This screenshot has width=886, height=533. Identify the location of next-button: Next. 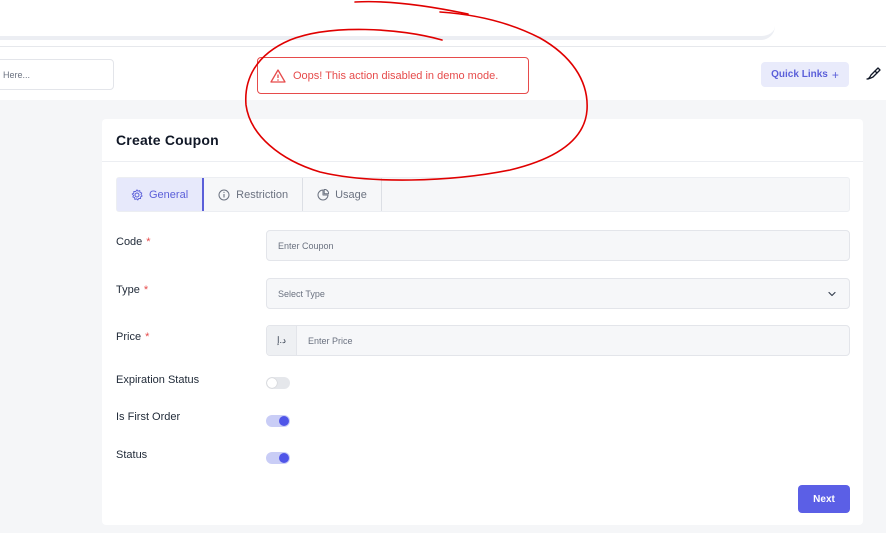
(824, 499).